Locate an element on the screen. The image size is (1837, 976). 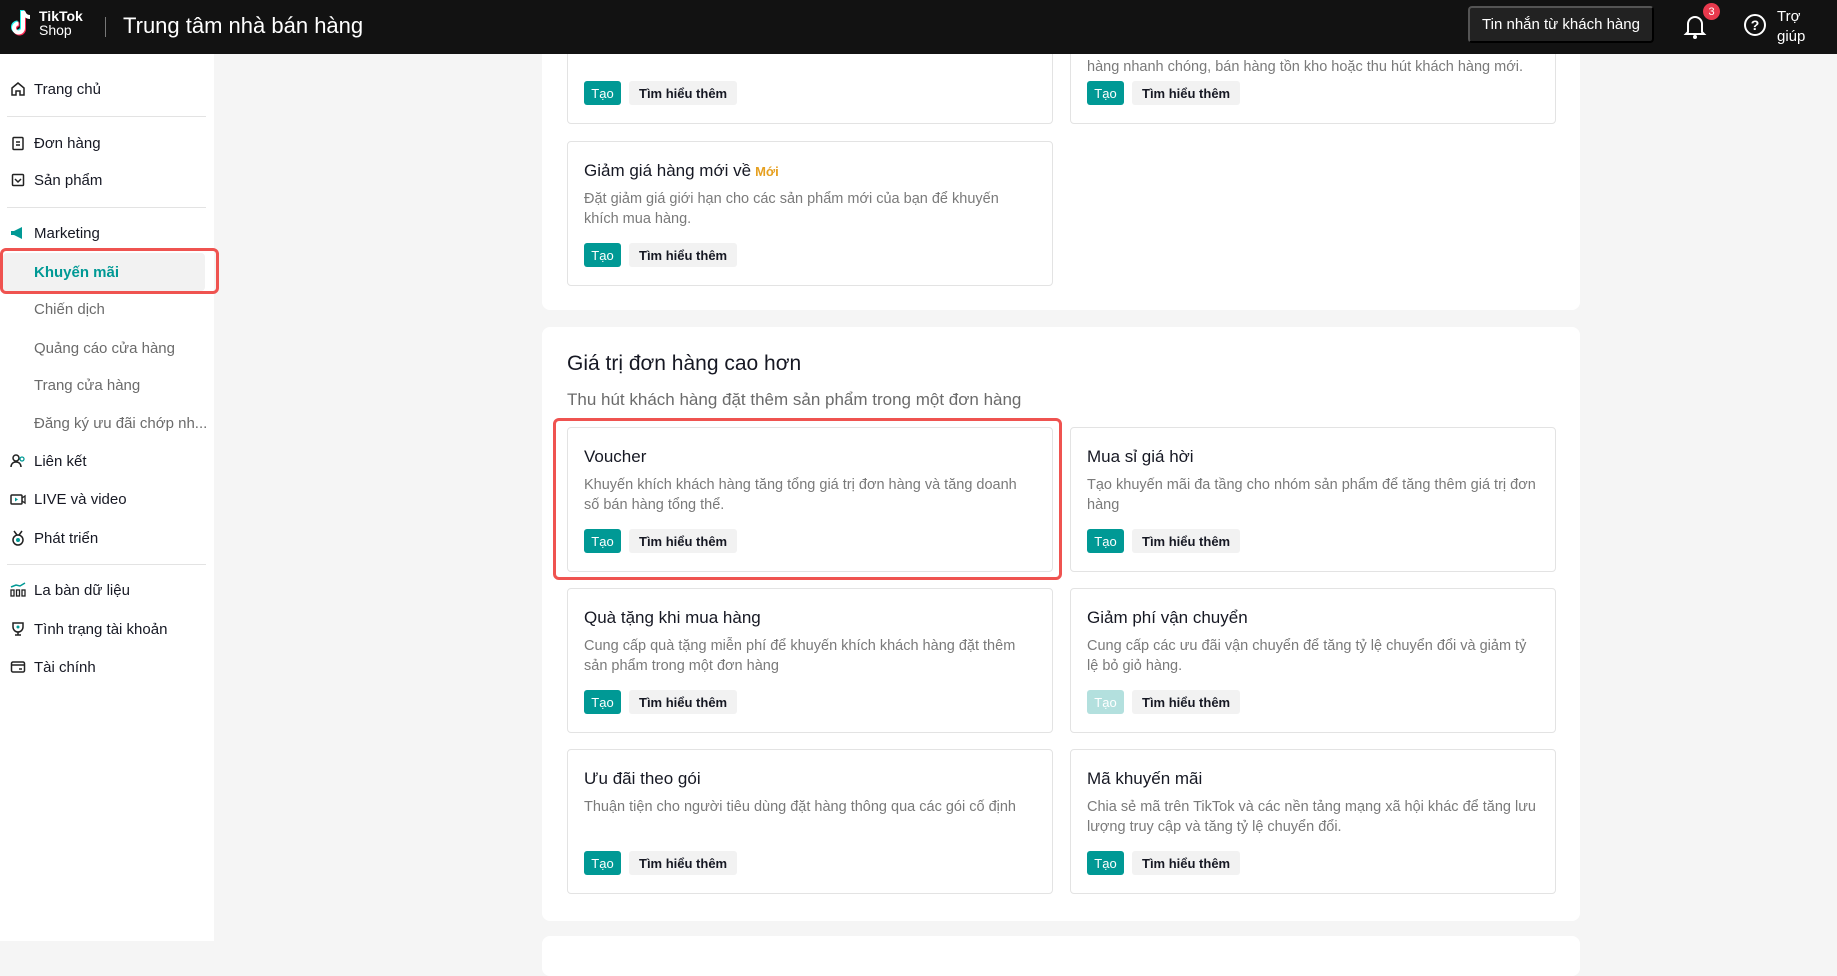
sidebar-label: Marketing is located at coordinates (67, 233).